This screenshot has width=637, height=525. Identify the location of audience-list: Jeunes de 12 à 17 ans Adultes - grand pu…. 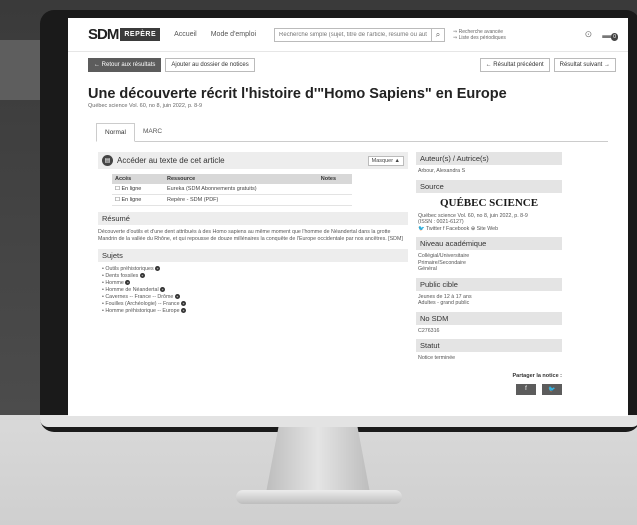
(489, 299).